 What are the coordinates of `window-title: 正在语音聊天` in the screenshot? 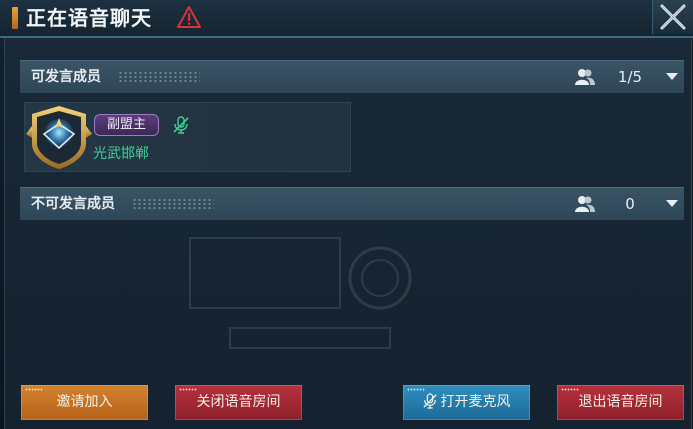 It's located at (89, 18).